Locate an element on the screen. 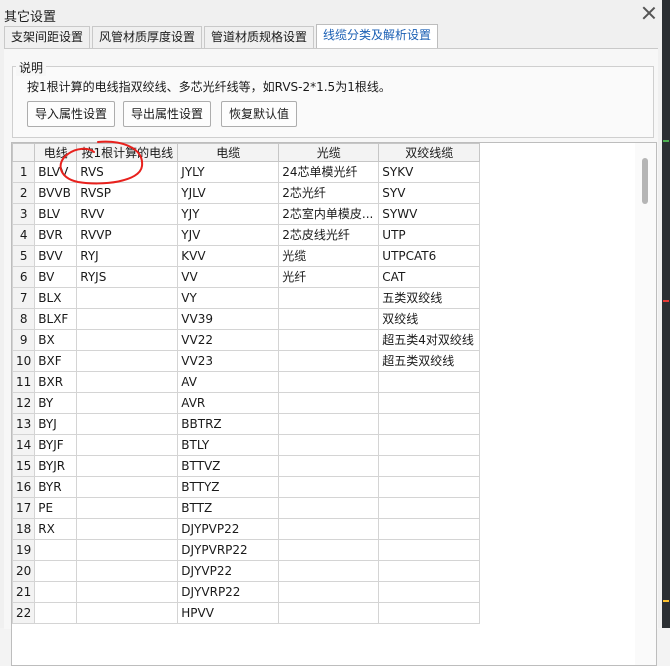 This screenshot has height=666, width=670. cable-cell: DJYPVP22 is located at coordinates (228, 529).